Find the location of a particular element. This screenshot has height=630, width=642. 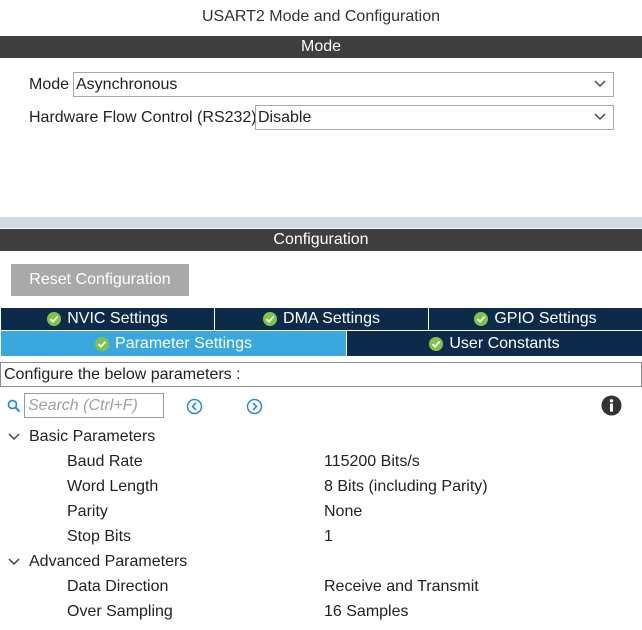

tab-label: Parameter Settings is located at coordinates (183, 343).